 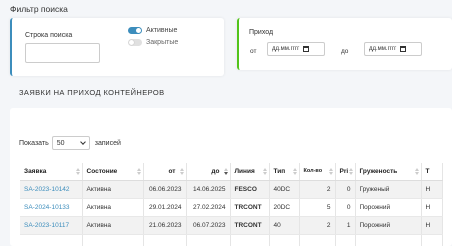 I want to click on toggle-active-switch, so click(x=135, y=30).